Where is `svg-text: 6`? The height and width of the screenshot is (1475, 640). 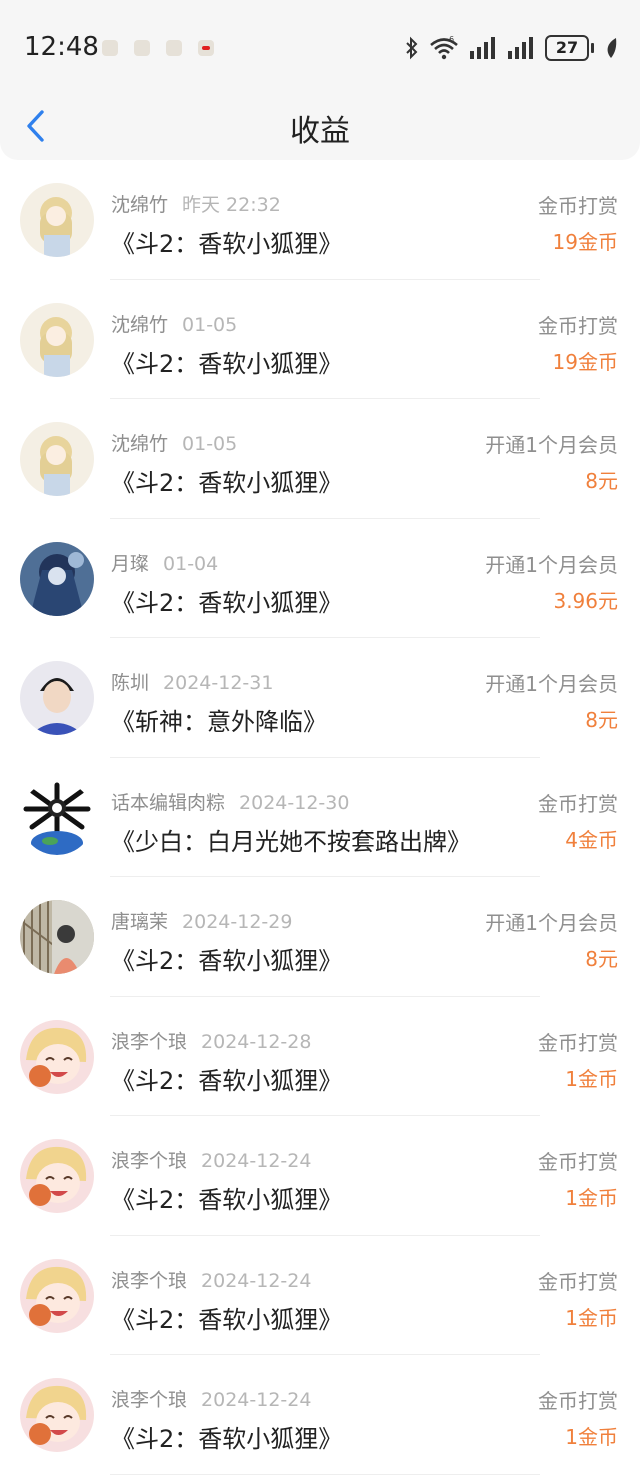
svg-text: 6 is located at coordinates (451, 40).